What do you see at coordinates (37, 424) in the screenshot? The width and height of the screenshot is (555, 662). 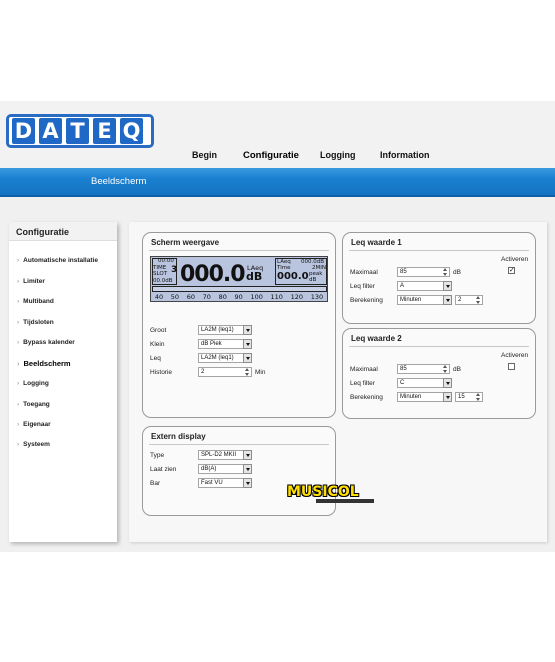 I see `sidebar-item-label: Eigenaar` at bounding box center [37, 424].